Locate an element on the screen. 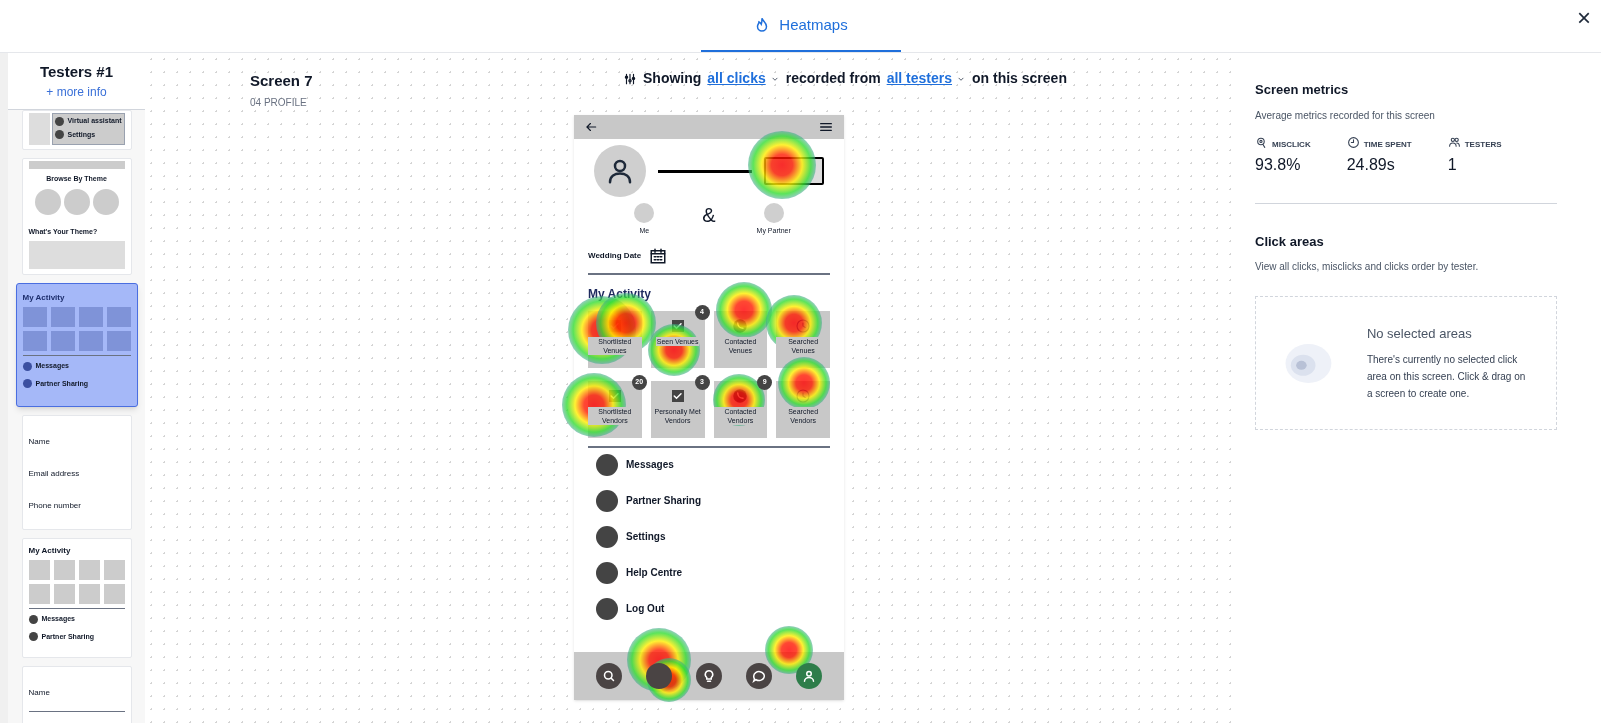 The image size is (1601, 723). close-button: × is located at coordinates (1584, 18).